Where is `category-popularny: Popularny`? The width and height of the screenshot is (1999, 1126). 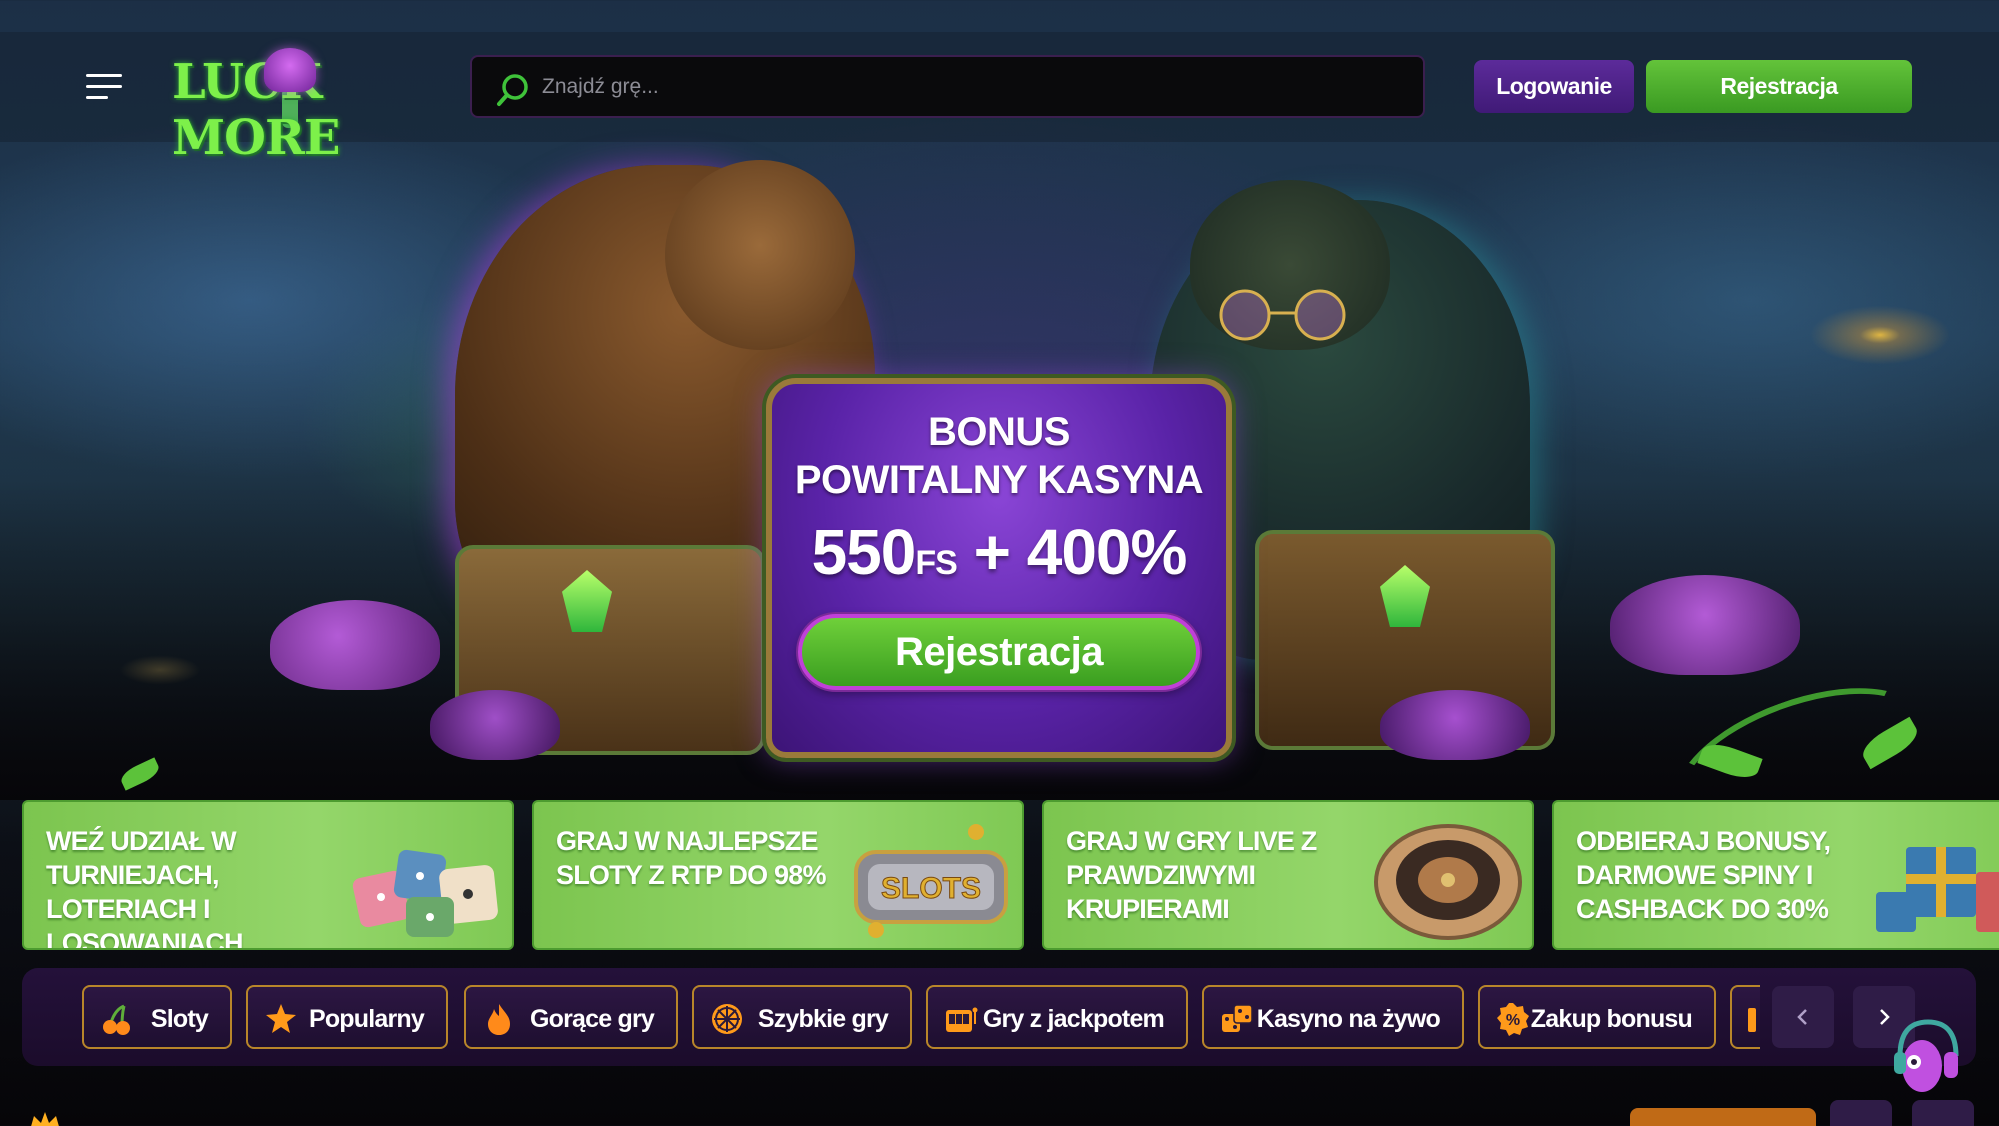 category-popularny: Popularny is located at coordinates (347, 1017).